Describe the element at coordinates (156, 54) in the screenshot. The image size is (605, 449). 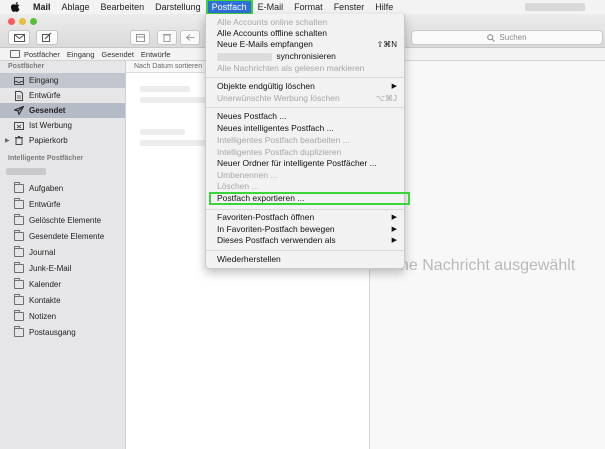
I see `favorite-drafts: Entwürfe` at that location.